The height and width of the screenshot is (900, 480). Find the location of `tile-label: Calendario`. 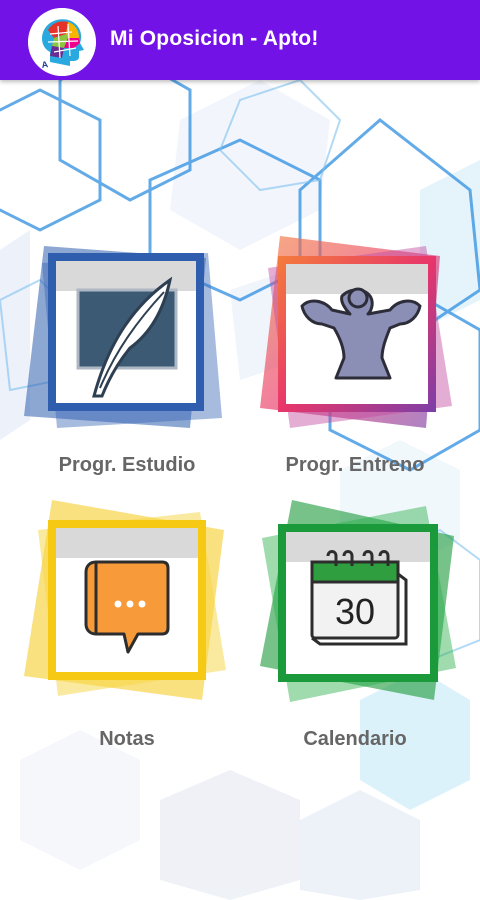

tile-label: Calendario is located at coordinates (355, 739).